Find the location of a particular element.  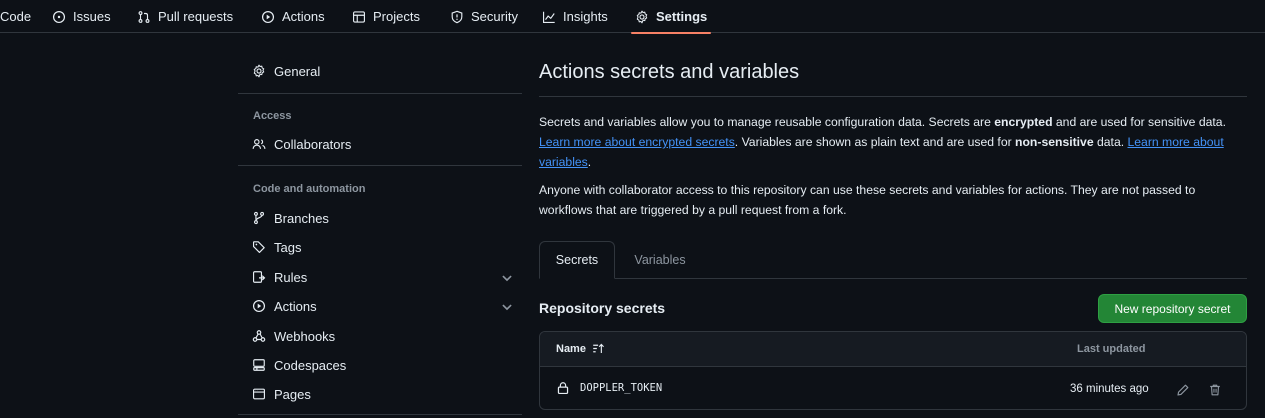

pencil-icon is located at coordinates (1183, 390).